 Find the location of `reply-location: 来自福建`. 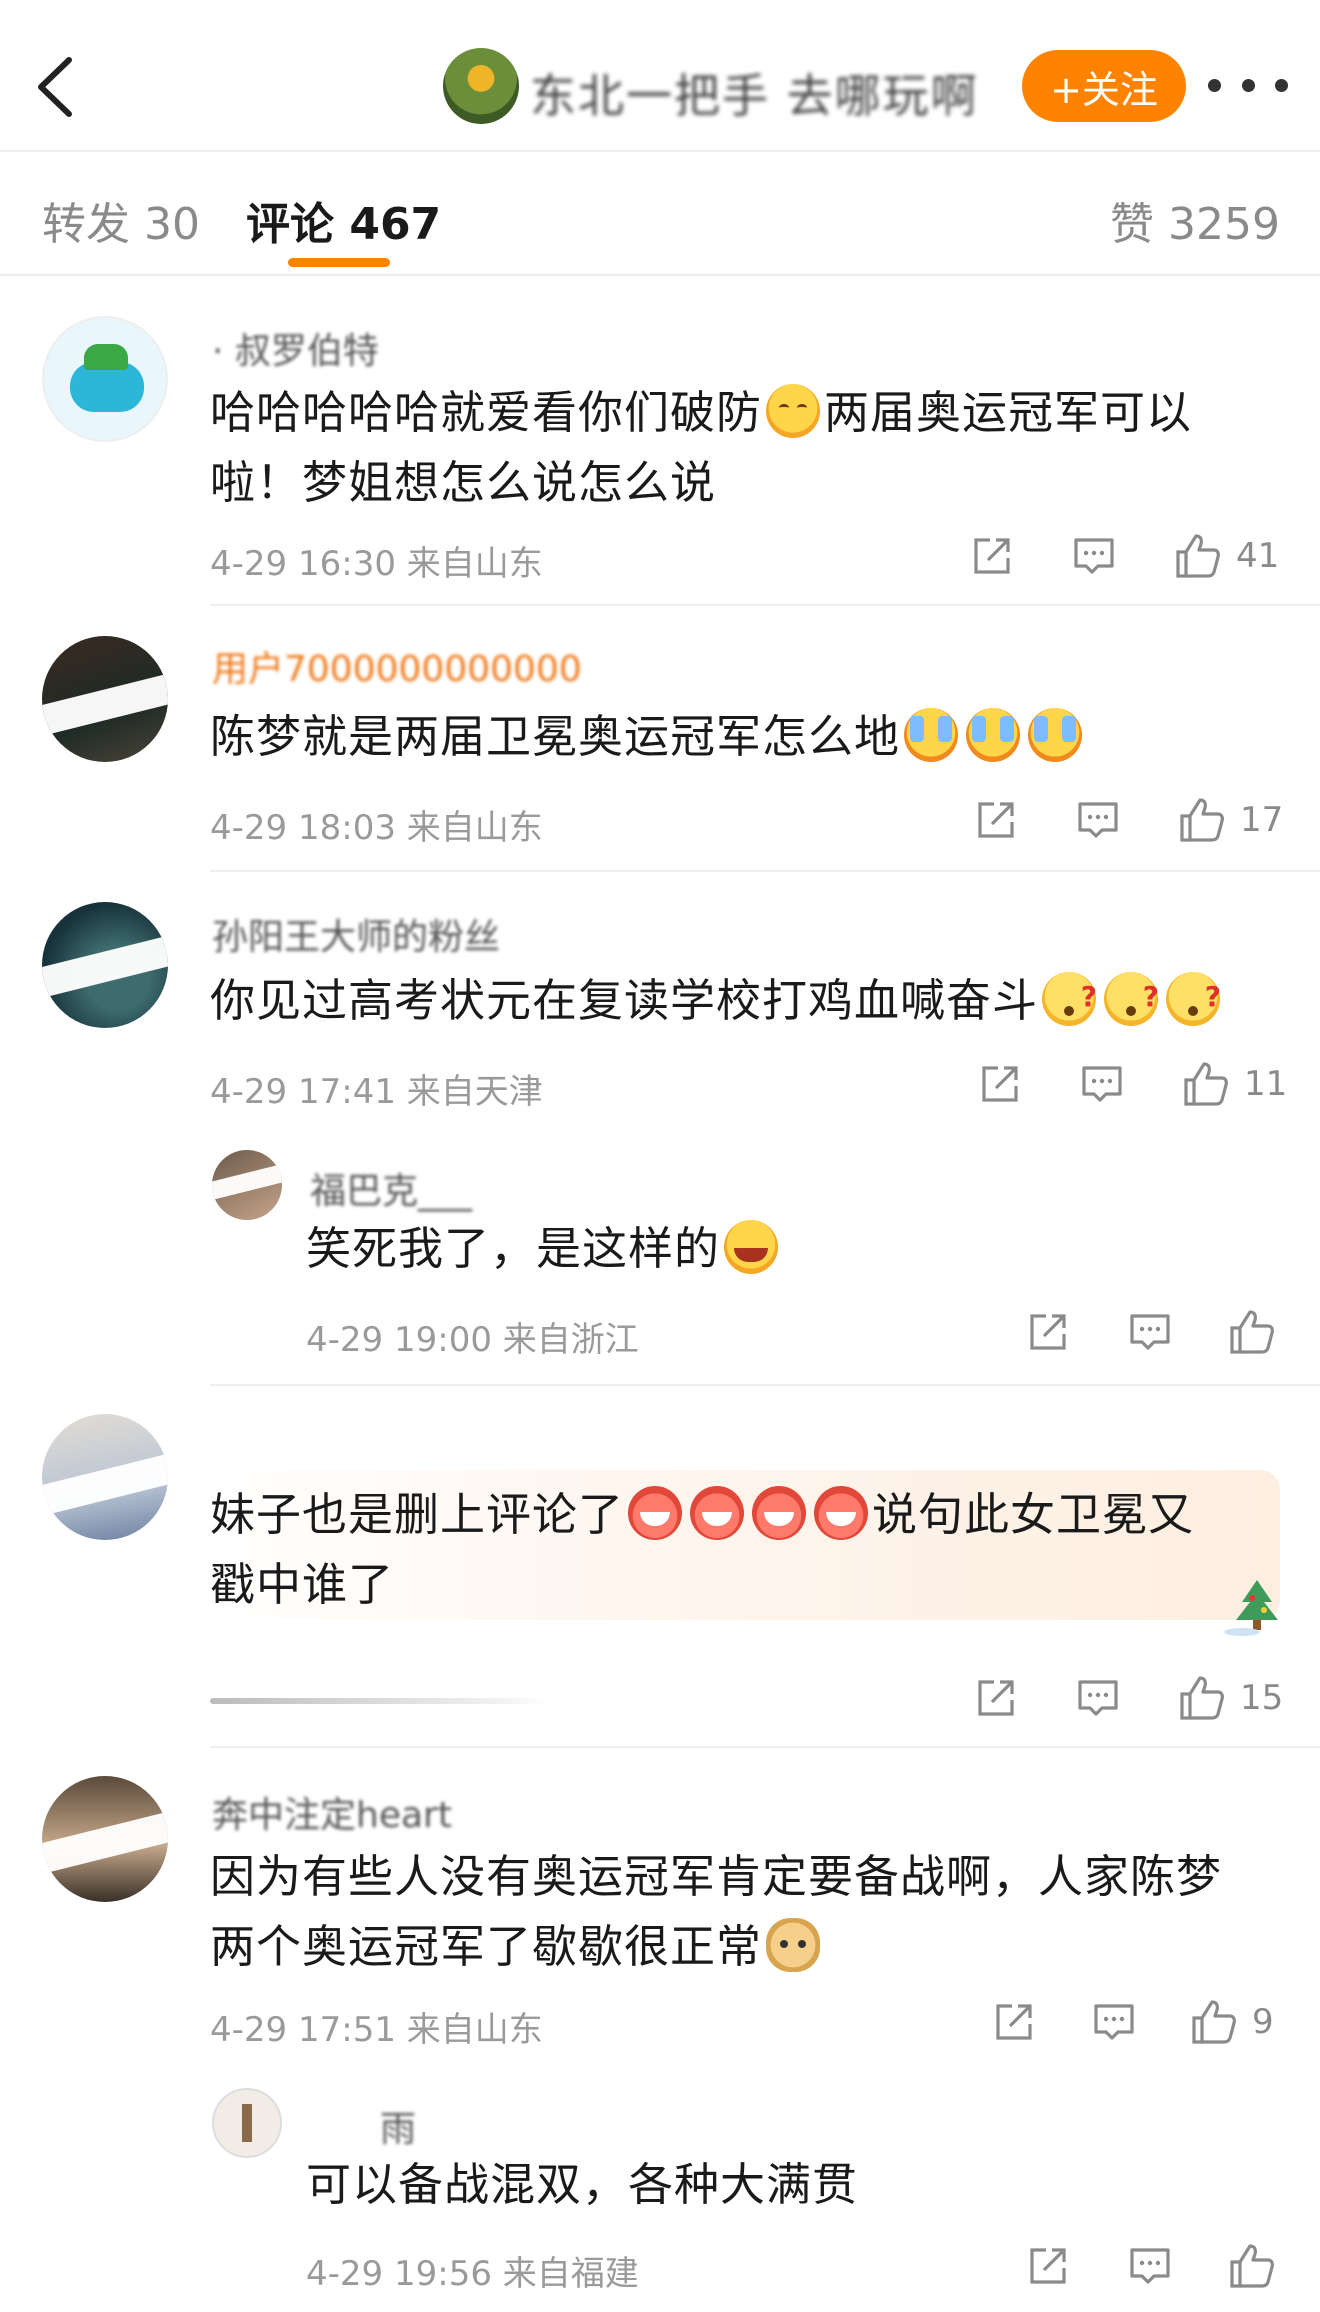

reply-location: 来自福建 is located at coordinates (570, 2274).